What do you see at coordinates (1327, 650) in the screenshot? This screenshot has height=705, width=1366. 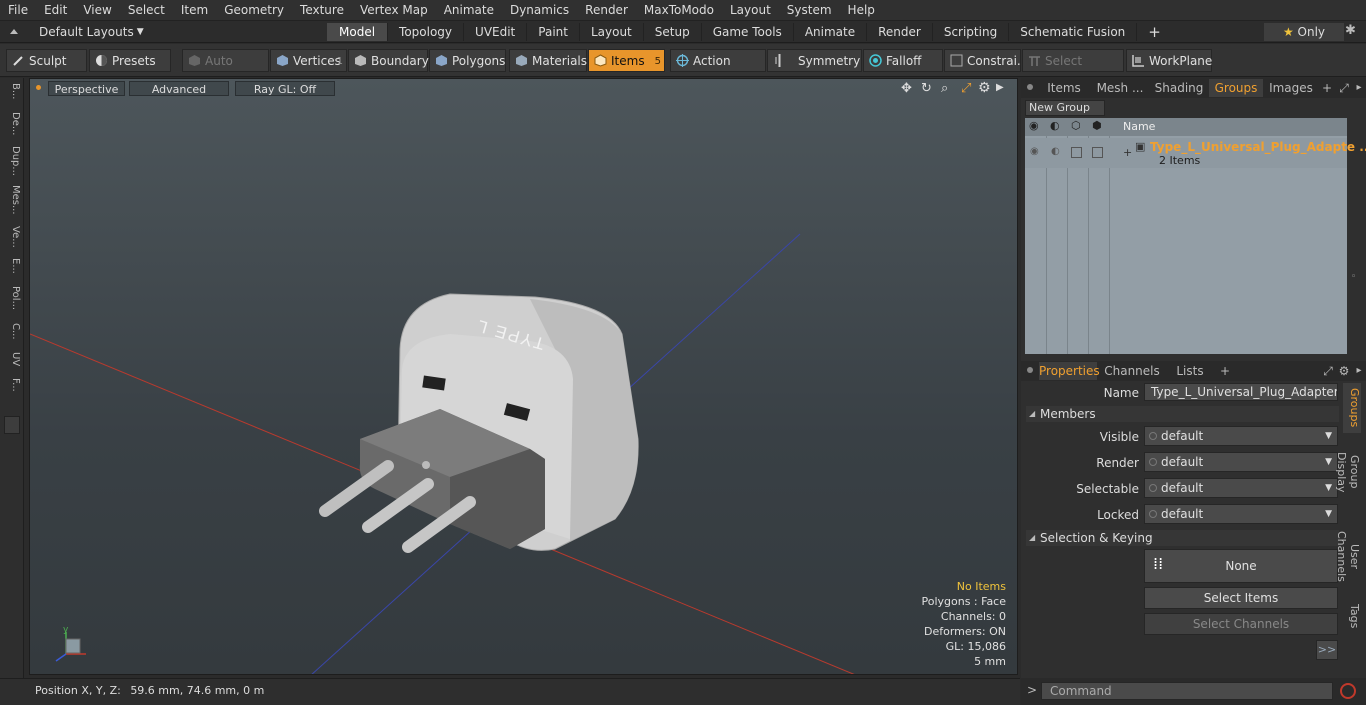 I see `more-button: >>` at bounding box center [1327, 650].